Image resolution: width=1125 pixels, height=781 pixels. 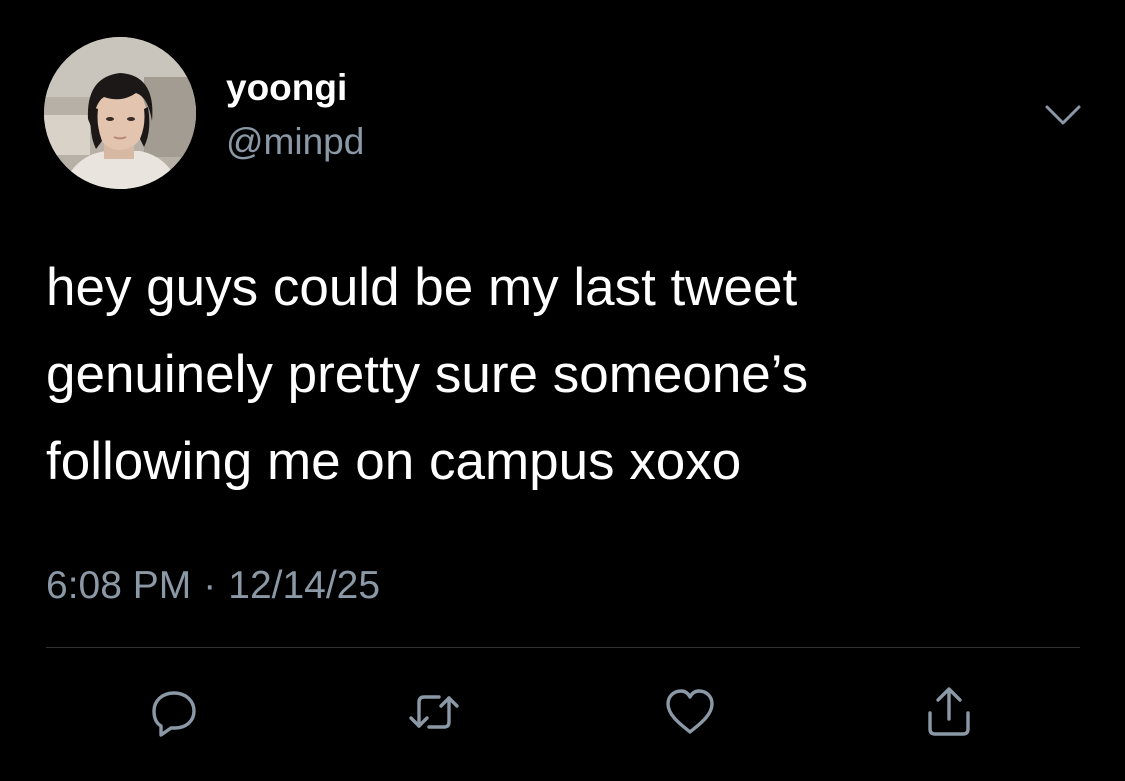 I want to click on share-button, so click(x=949, y=712).